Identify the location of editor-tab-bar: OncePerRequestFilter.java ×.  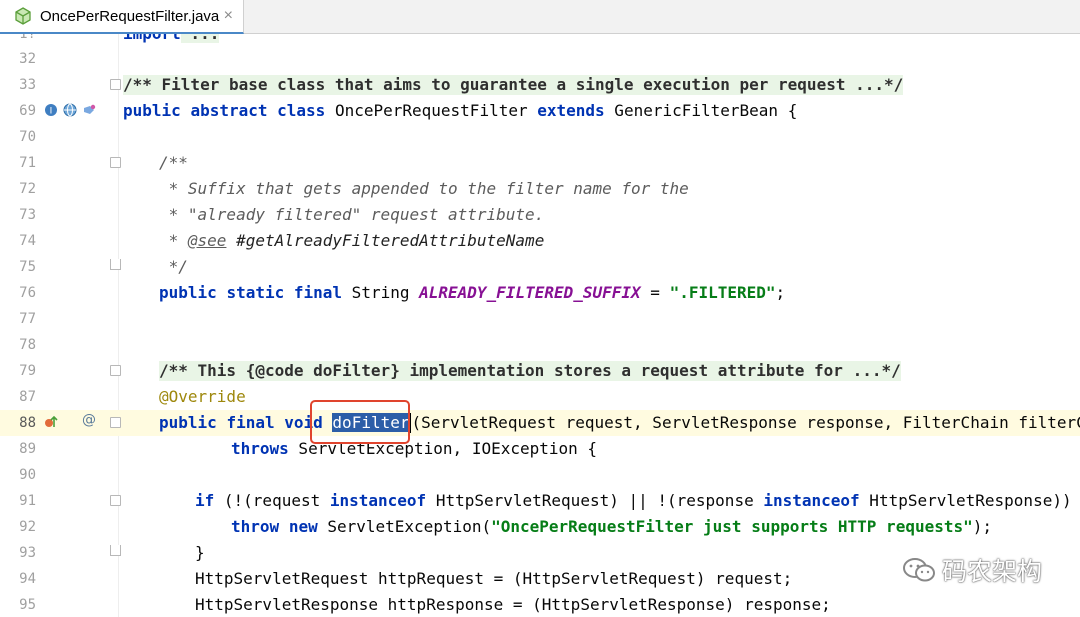
(540, 17).